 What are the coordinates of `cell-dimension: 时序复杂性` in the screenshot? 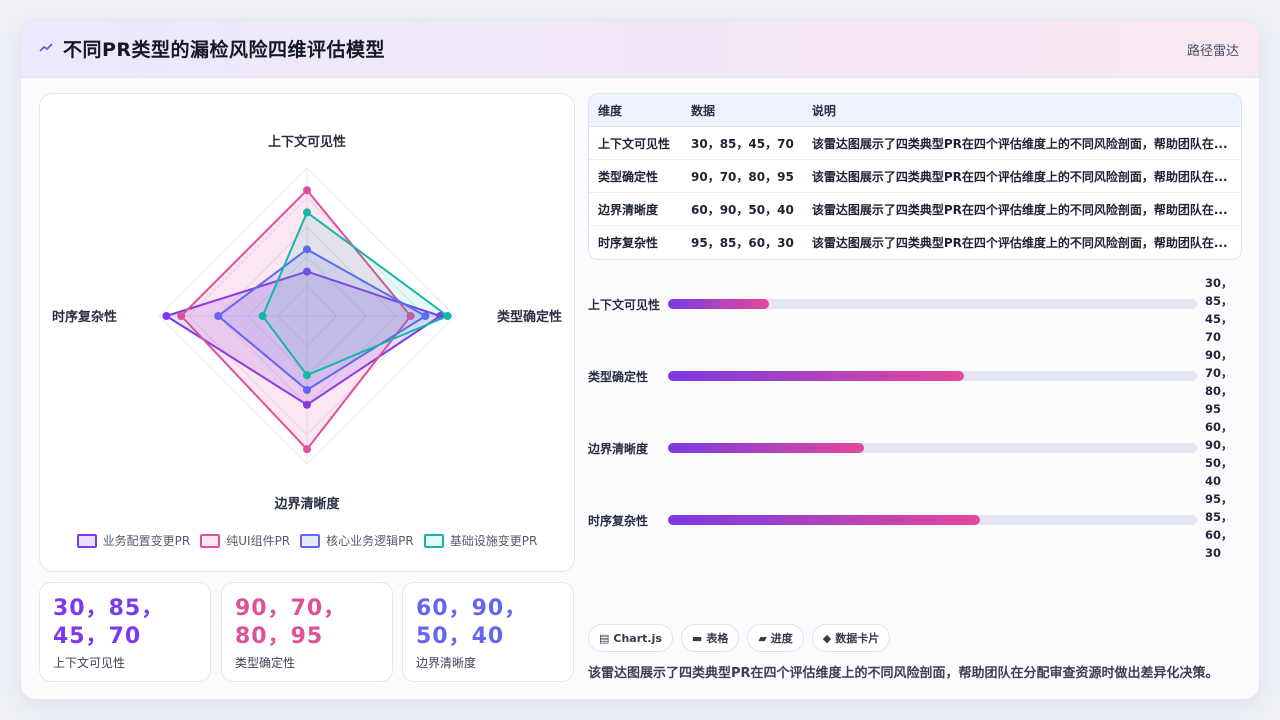 It's located at (628, 242).